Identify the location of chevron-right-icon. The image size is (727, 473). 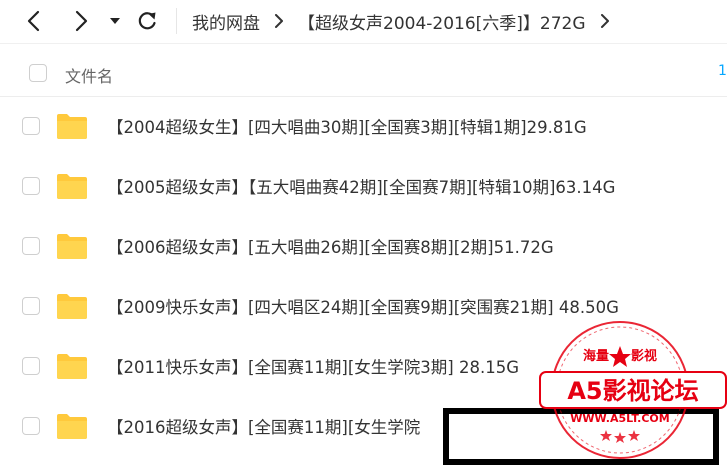
(81, 21).